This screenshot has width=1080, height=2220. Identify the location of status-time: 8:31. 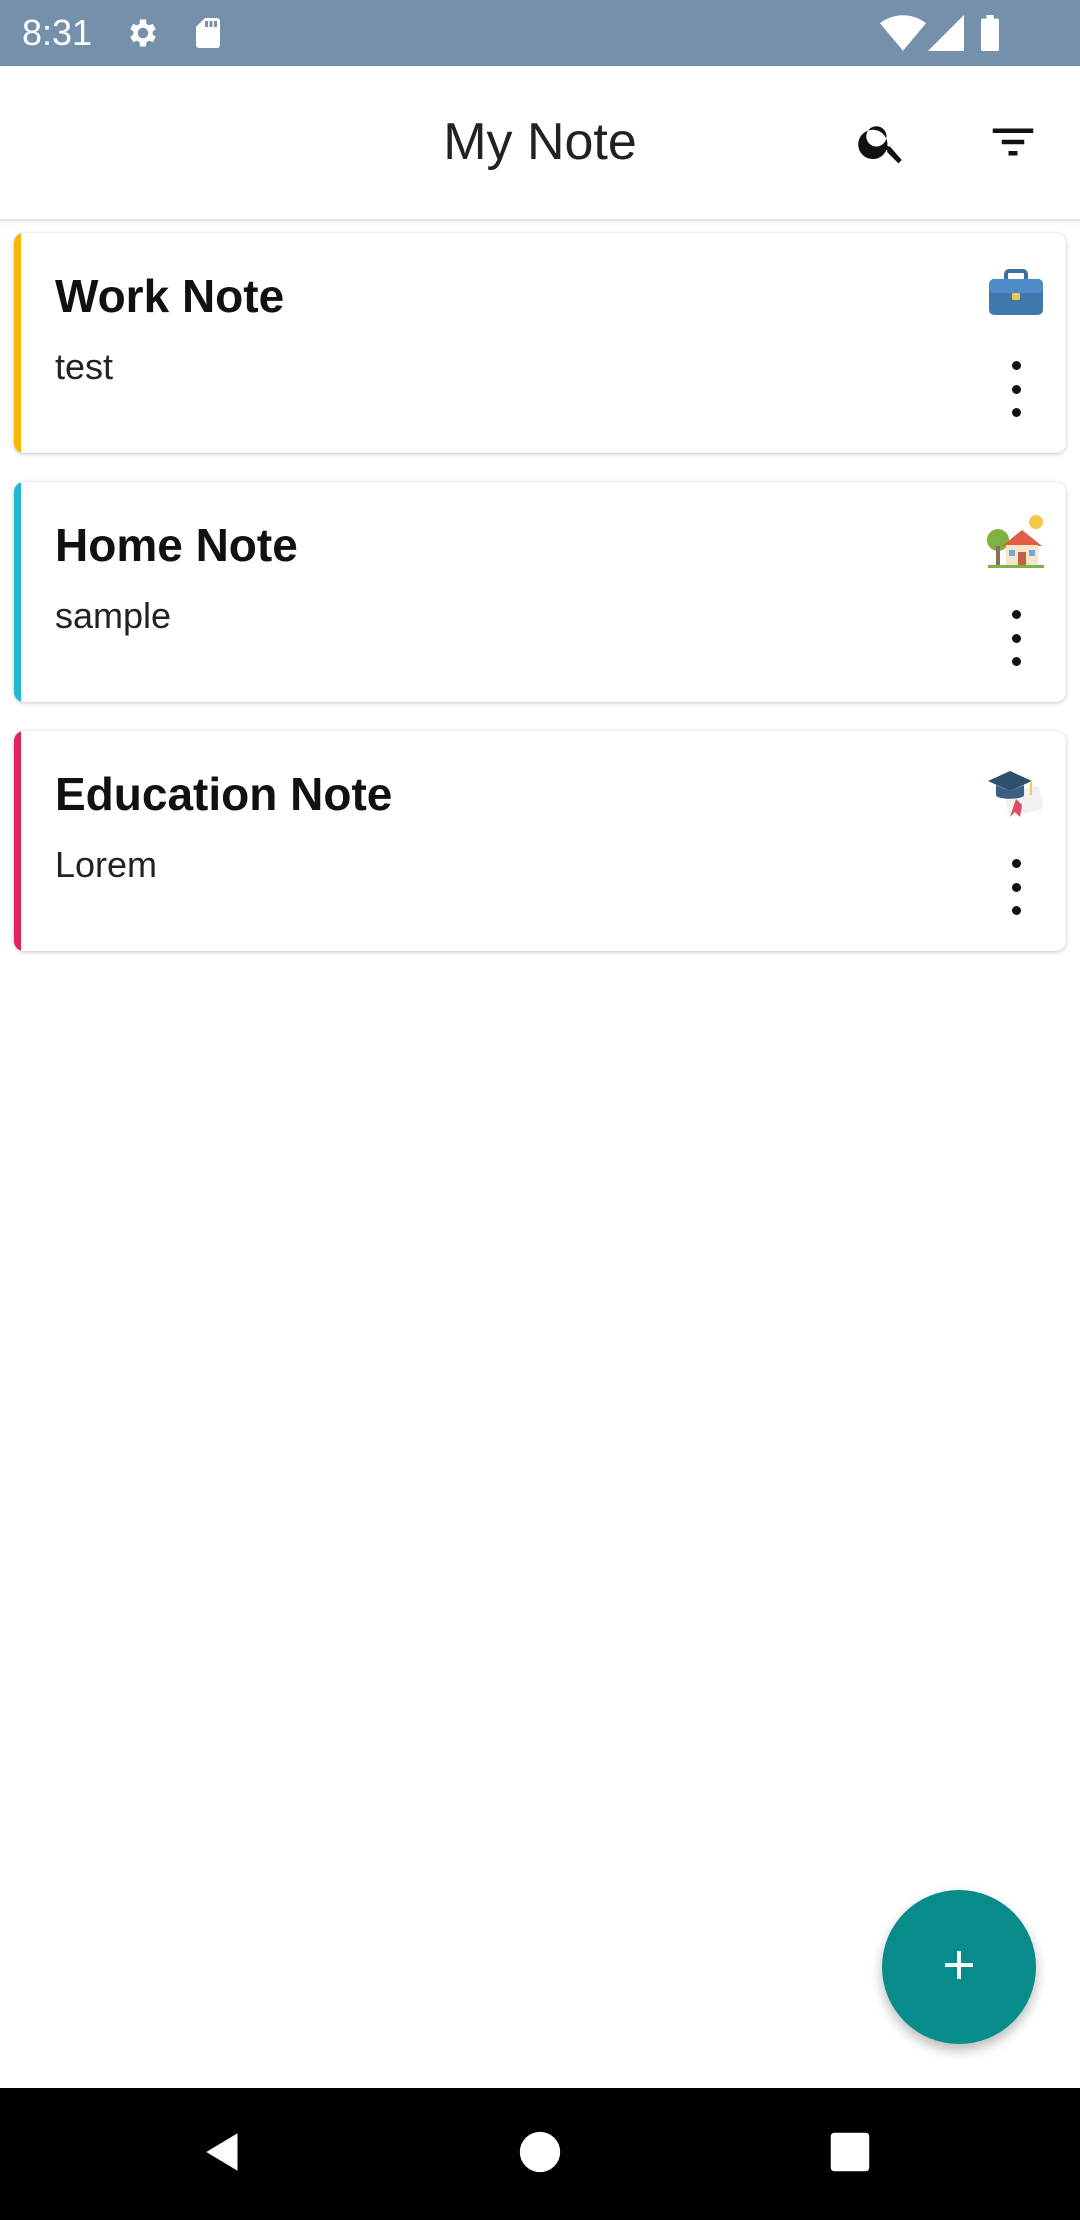
(57, 32).